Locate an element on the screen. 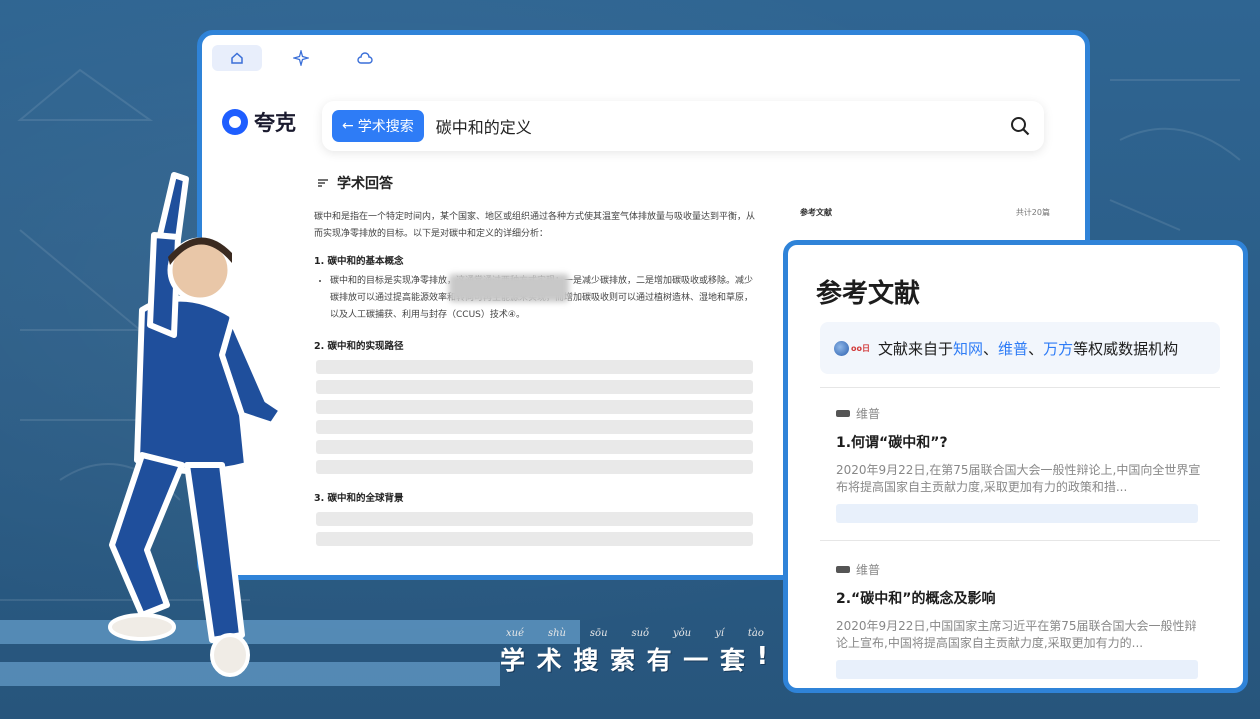 This screenshot has width=1260, height=719. tab-cloud is located at coordinates (365, 58).